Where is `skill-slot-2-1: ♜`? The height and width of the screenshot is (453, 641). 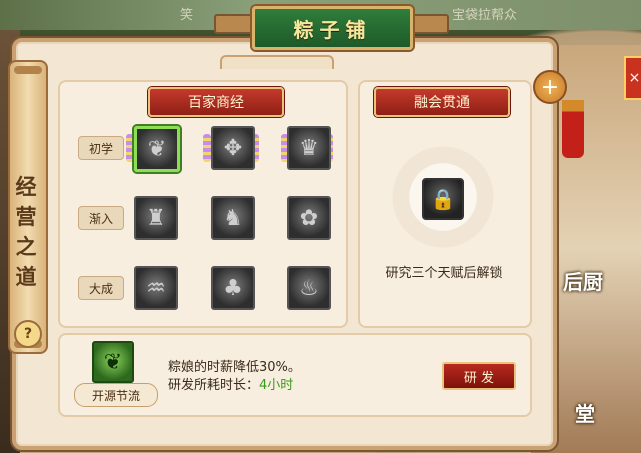 skill-slot-2-1: ♜ is located at coordinates (156, 218).